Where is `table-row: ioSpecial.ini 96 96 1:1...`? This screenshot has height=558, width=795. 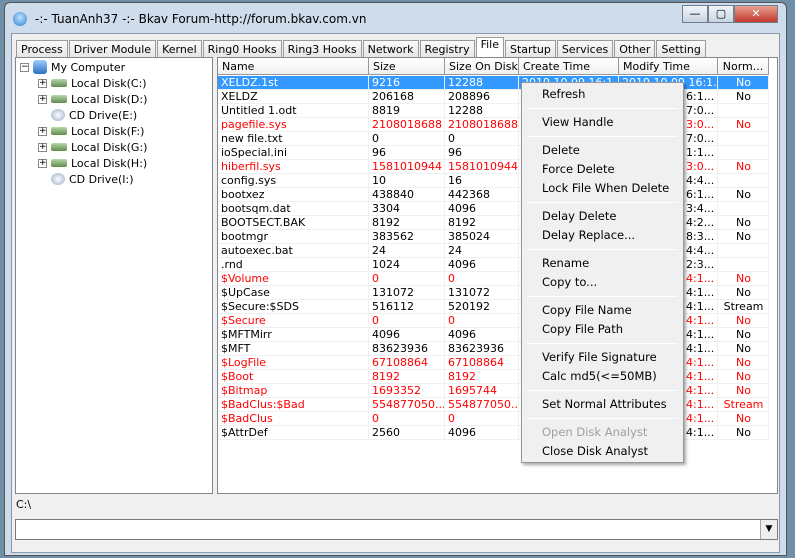 table-row: ioSpecial.ini 96 96 1:1... is located at coordinates (493, 153).